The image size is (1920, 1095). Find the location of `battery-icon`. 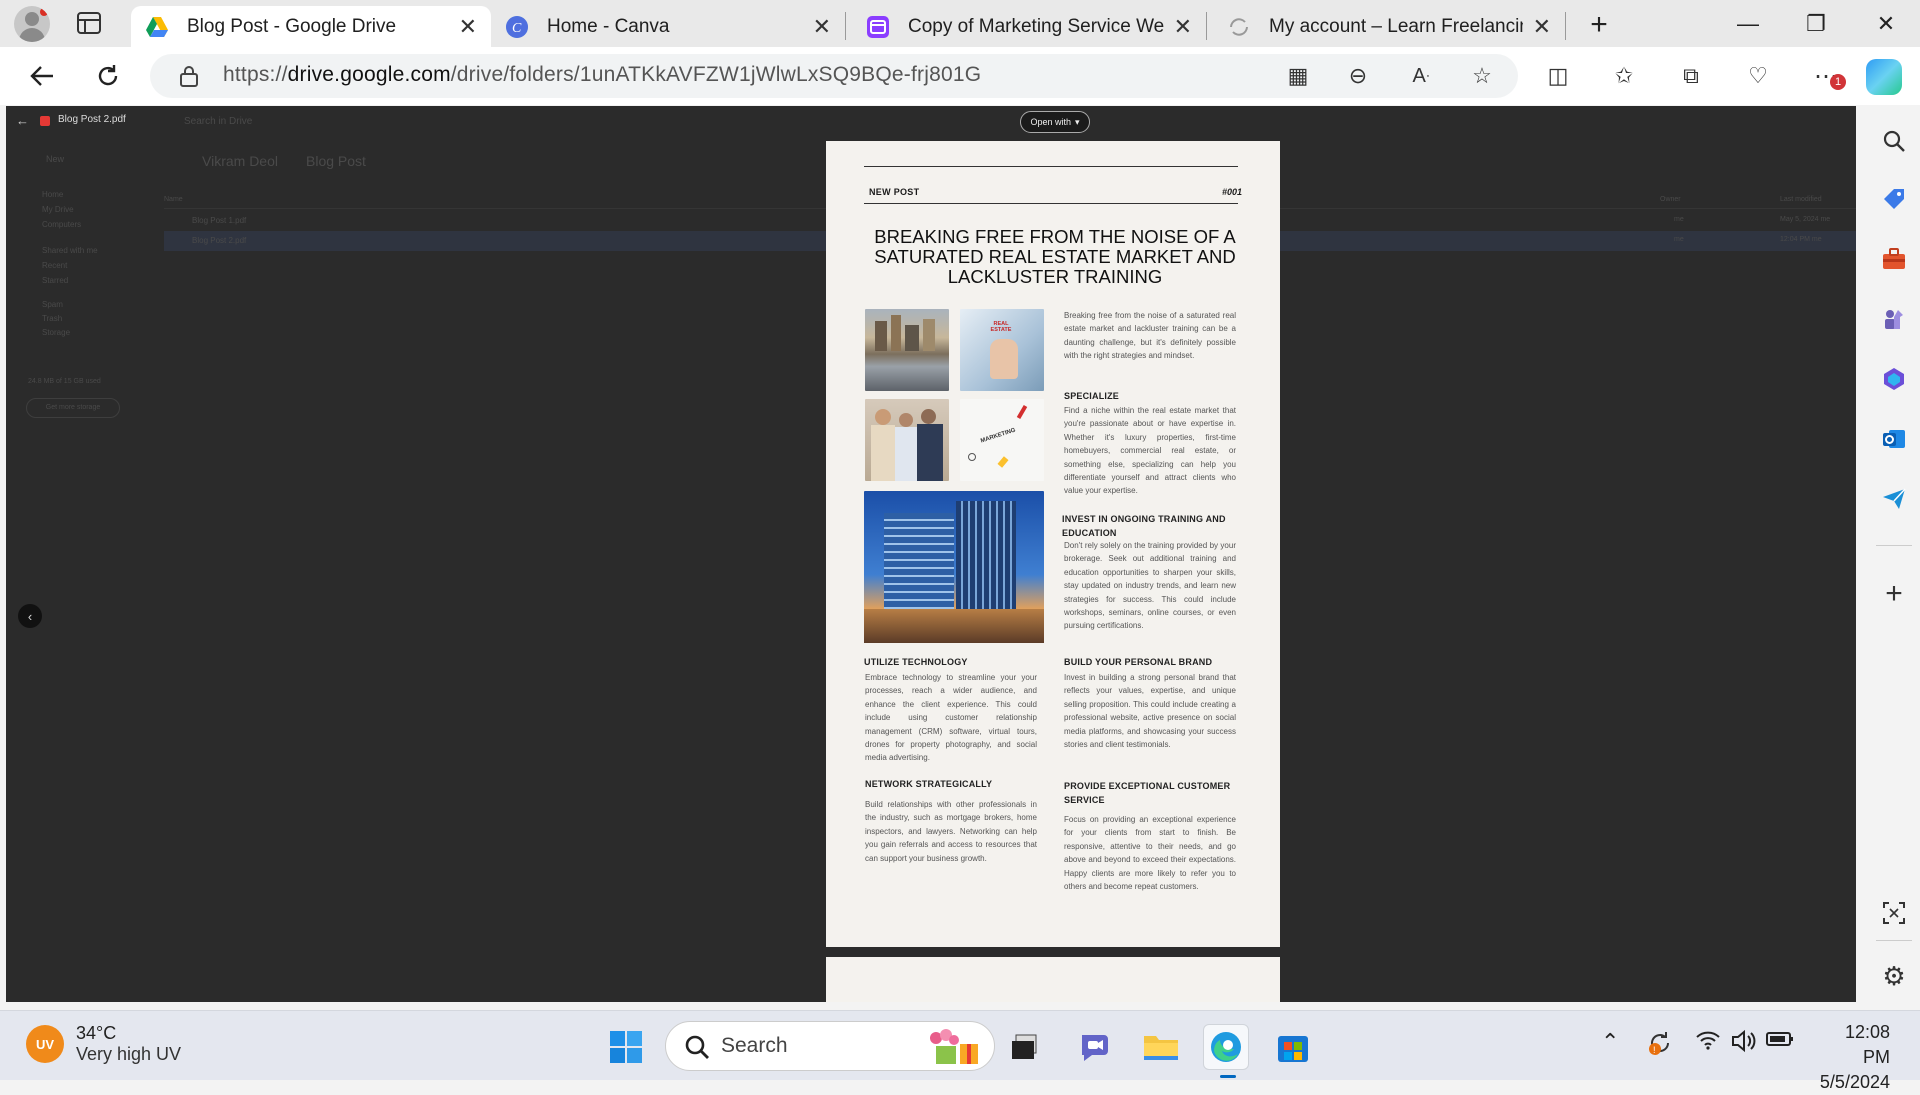

battery-icon is located at coordinates (1780, 1042).